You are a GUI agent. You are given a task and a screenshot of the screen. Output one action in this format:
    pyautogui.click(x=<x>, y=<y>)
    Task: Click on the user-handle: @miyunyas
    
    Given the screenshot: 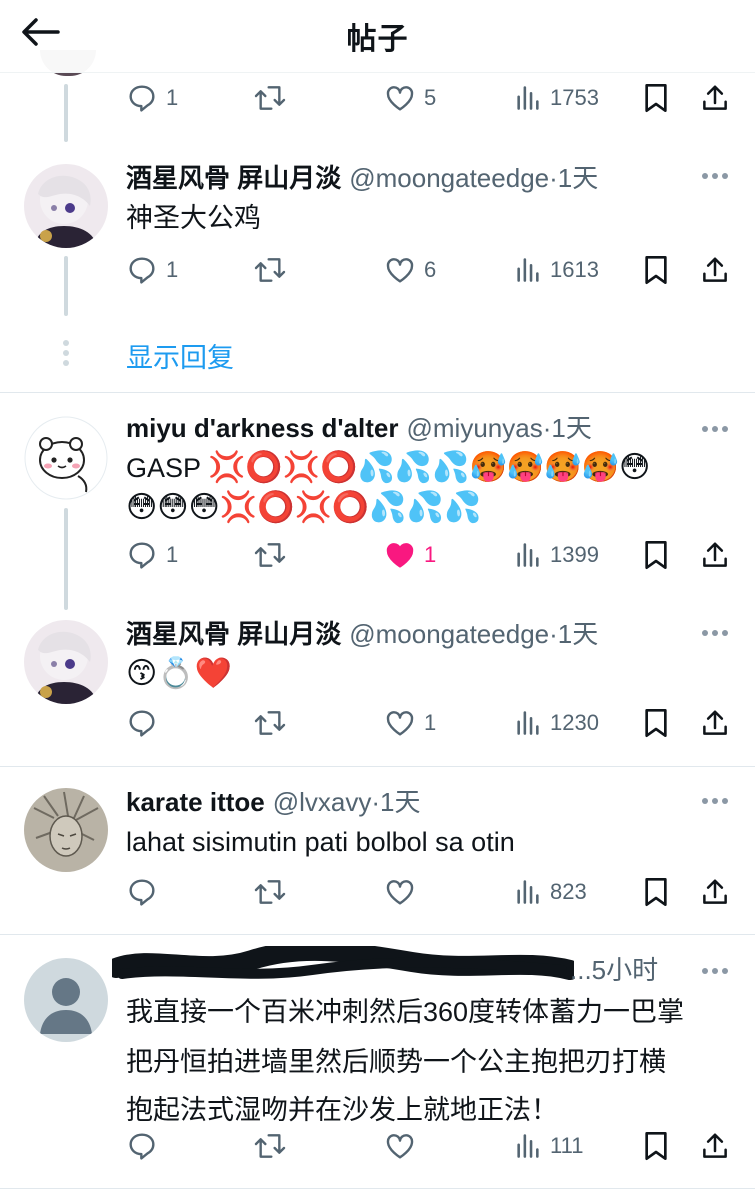 What is the action you would take?
    pyautogui.click(x=474, y=428)
    